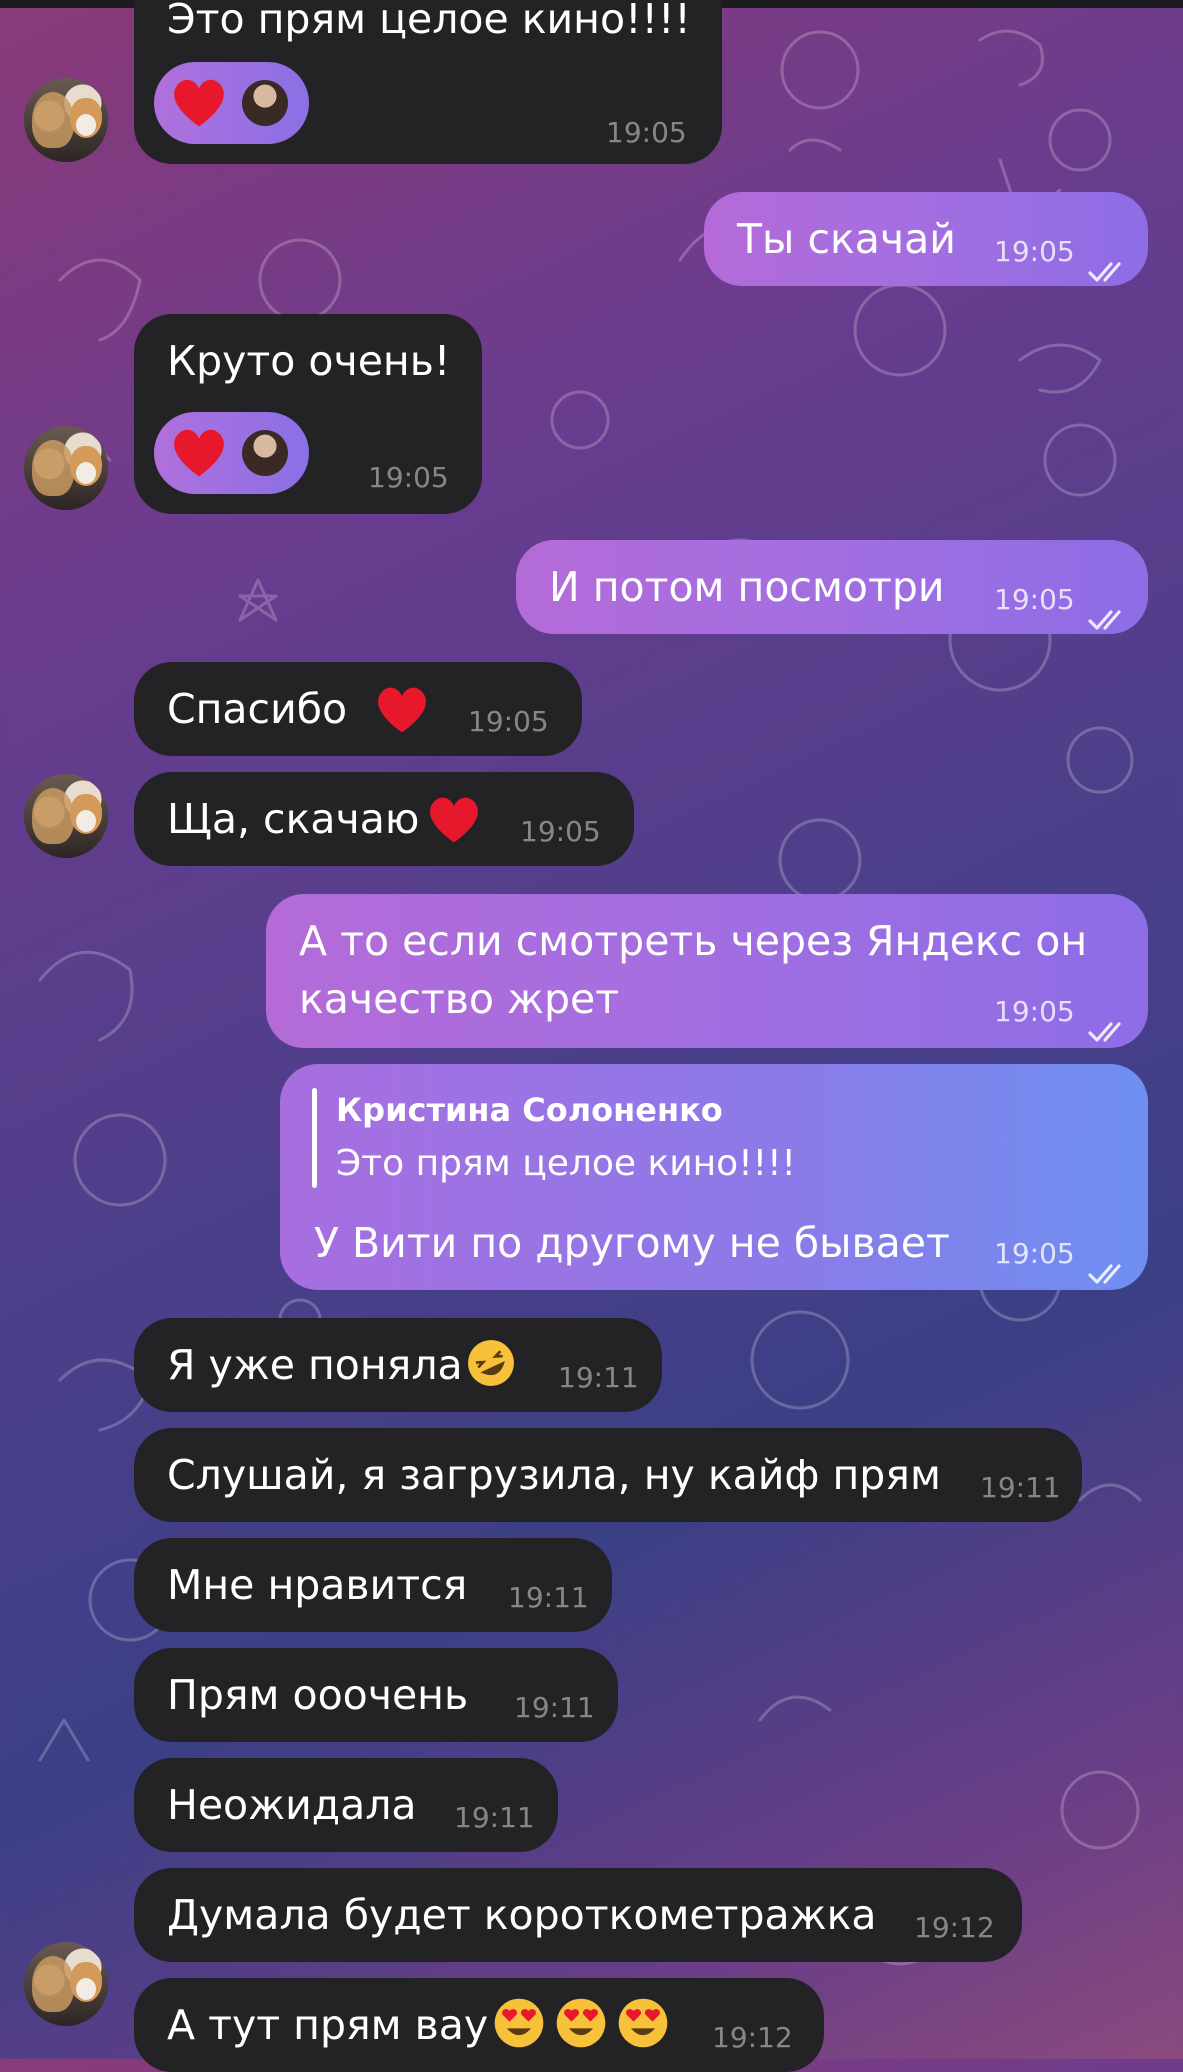  I want to click on message-text: Ты скачай, so click(846, 239).